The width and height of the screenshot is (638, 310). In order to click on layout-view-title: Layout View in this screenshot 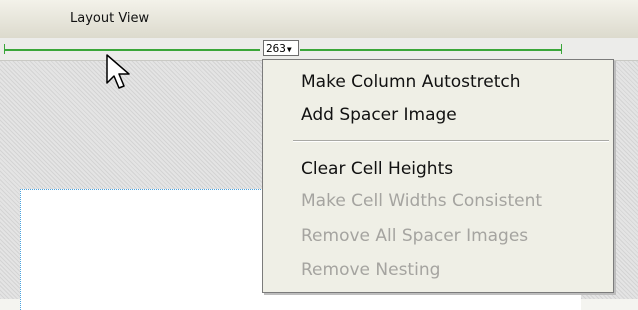, I will do `click(110, 18)`.